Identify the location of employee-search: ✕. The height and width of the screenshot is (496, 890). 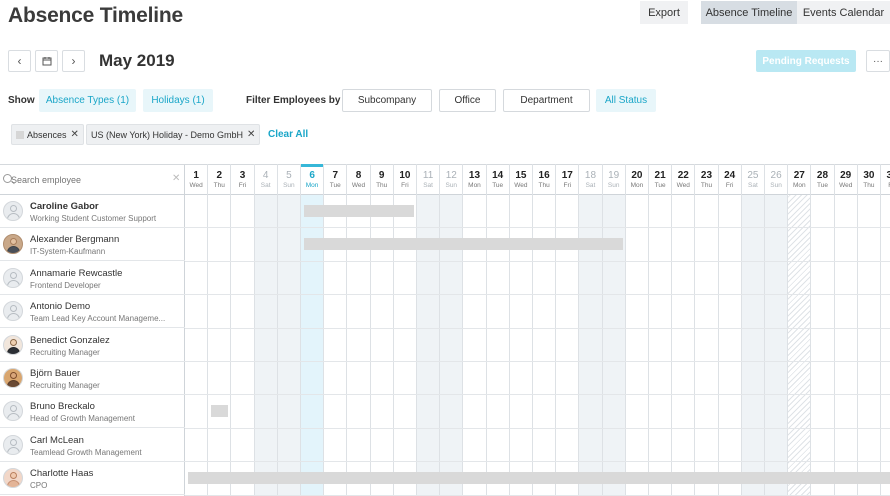
(92, 179).